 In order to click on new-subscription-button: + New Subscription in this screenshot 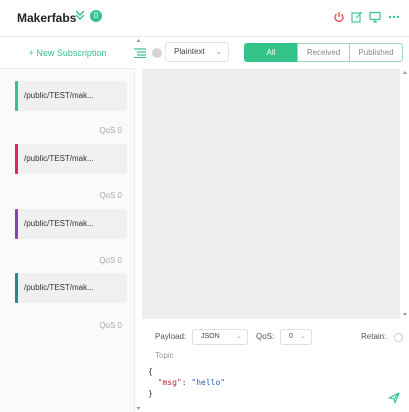, I will do `click(67, 53)`.